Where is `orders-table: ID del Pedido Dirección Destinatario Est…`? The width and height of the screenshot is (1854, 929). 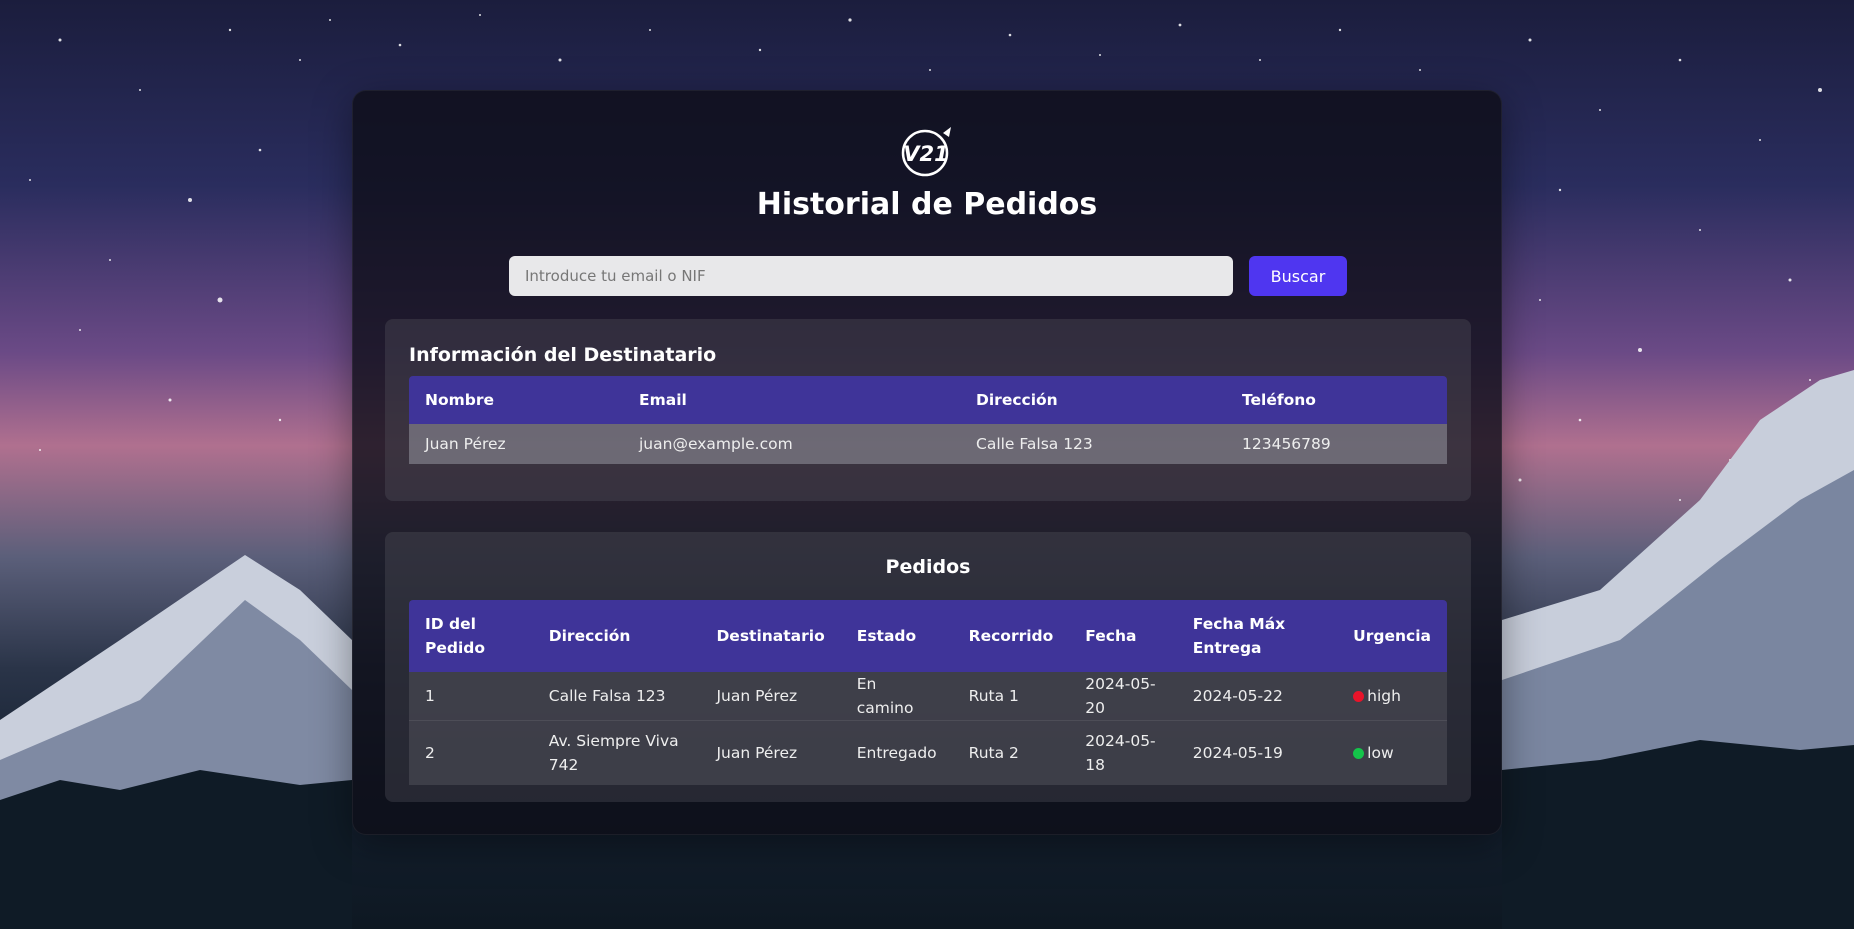 orders-table: ID del Pedido Dirección Destinatario Est… is located at coordinates (928, 692).